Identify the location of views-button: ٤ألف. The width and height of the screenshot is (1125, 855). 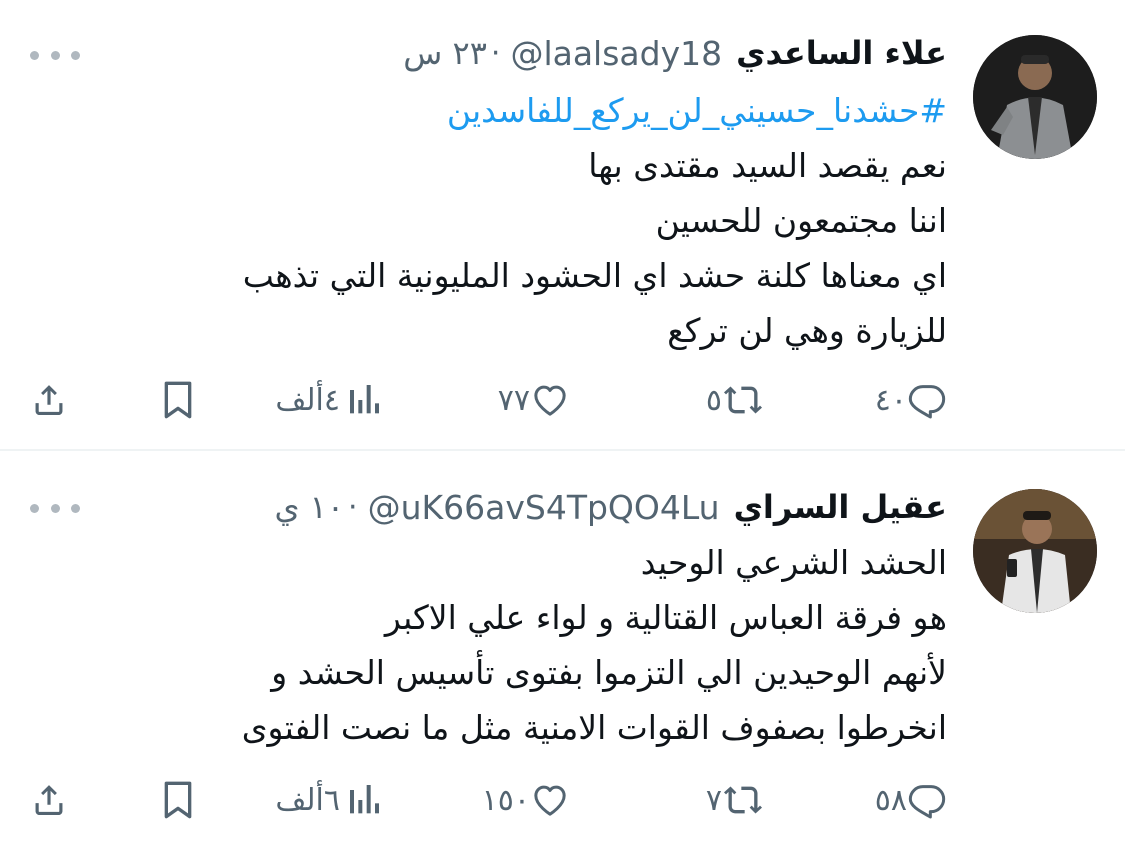
(328, 400).